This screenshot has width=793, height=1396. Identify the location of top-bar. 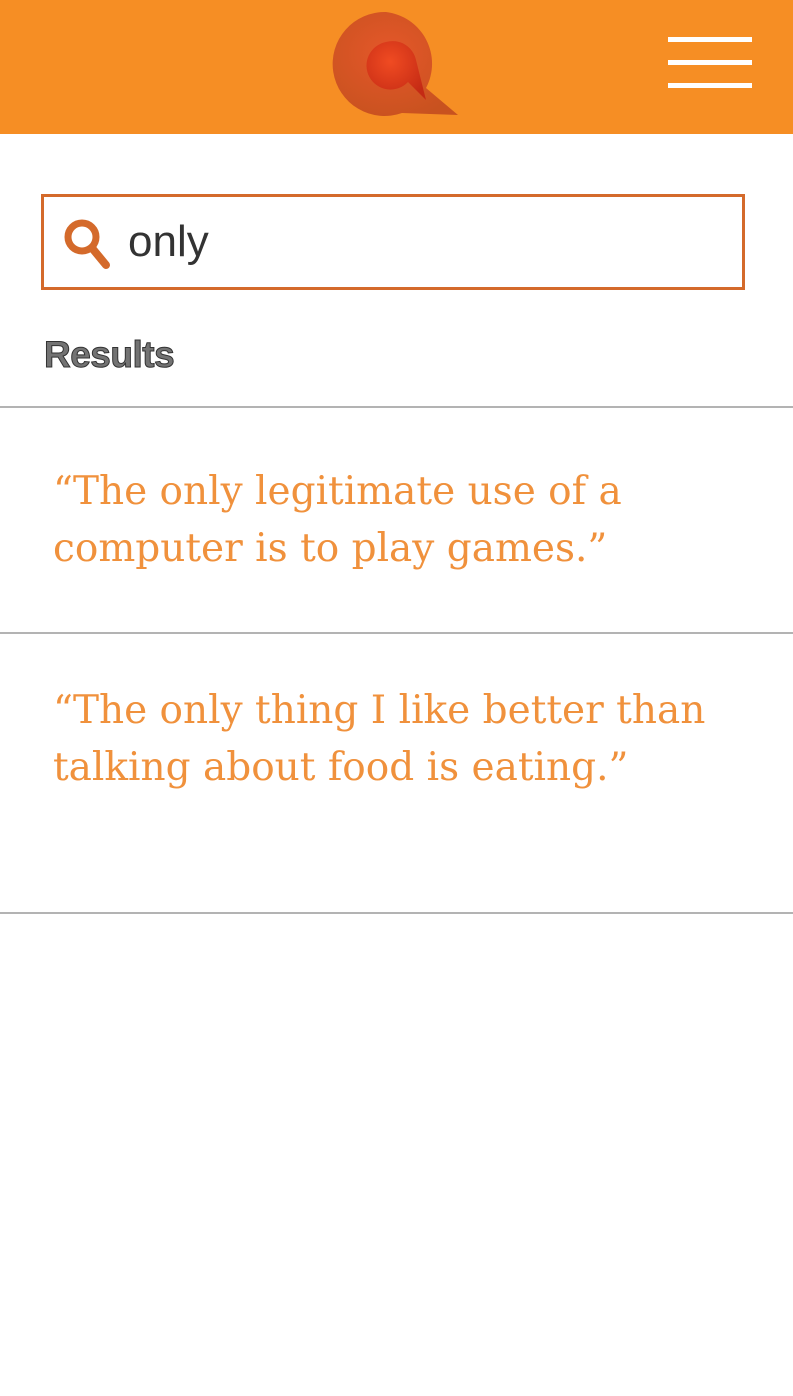
(396, 67).